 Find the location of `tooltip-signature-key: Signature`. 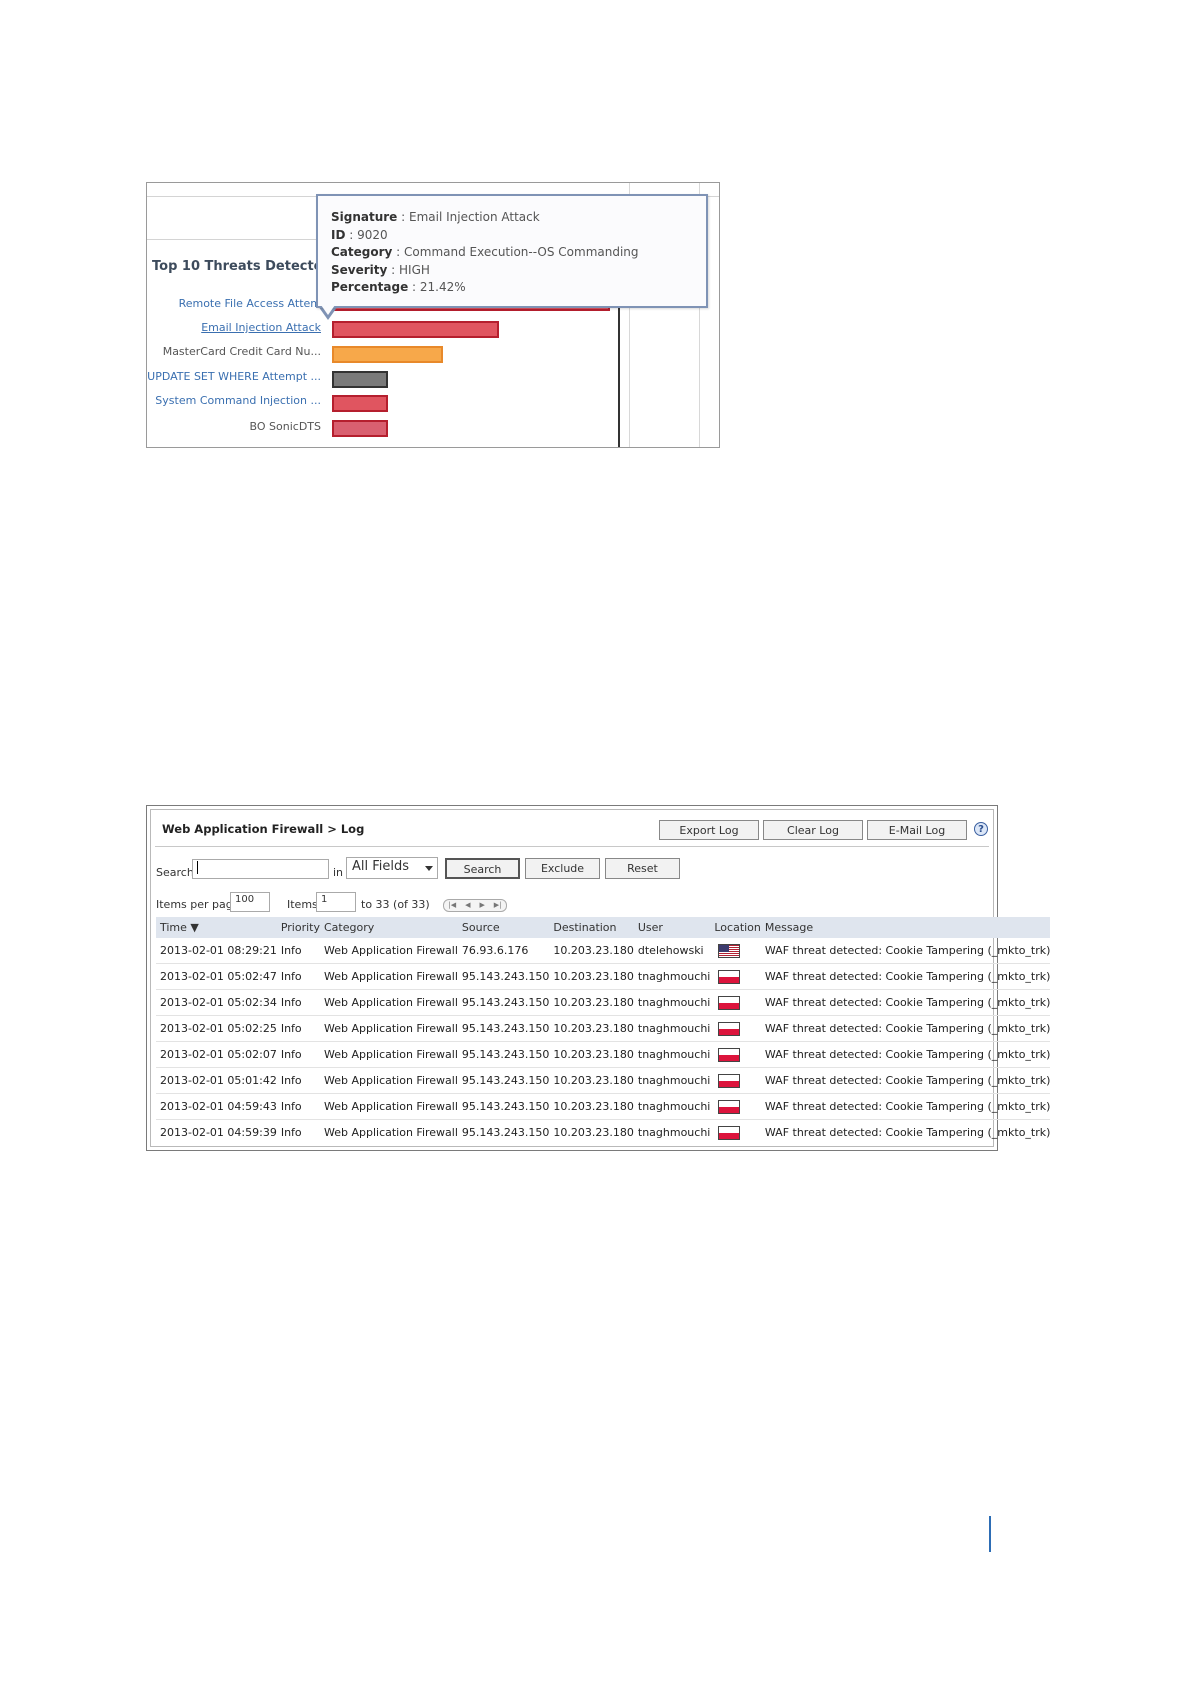

tooltip-signature-key: Signature is located at coordinates (364, 217).